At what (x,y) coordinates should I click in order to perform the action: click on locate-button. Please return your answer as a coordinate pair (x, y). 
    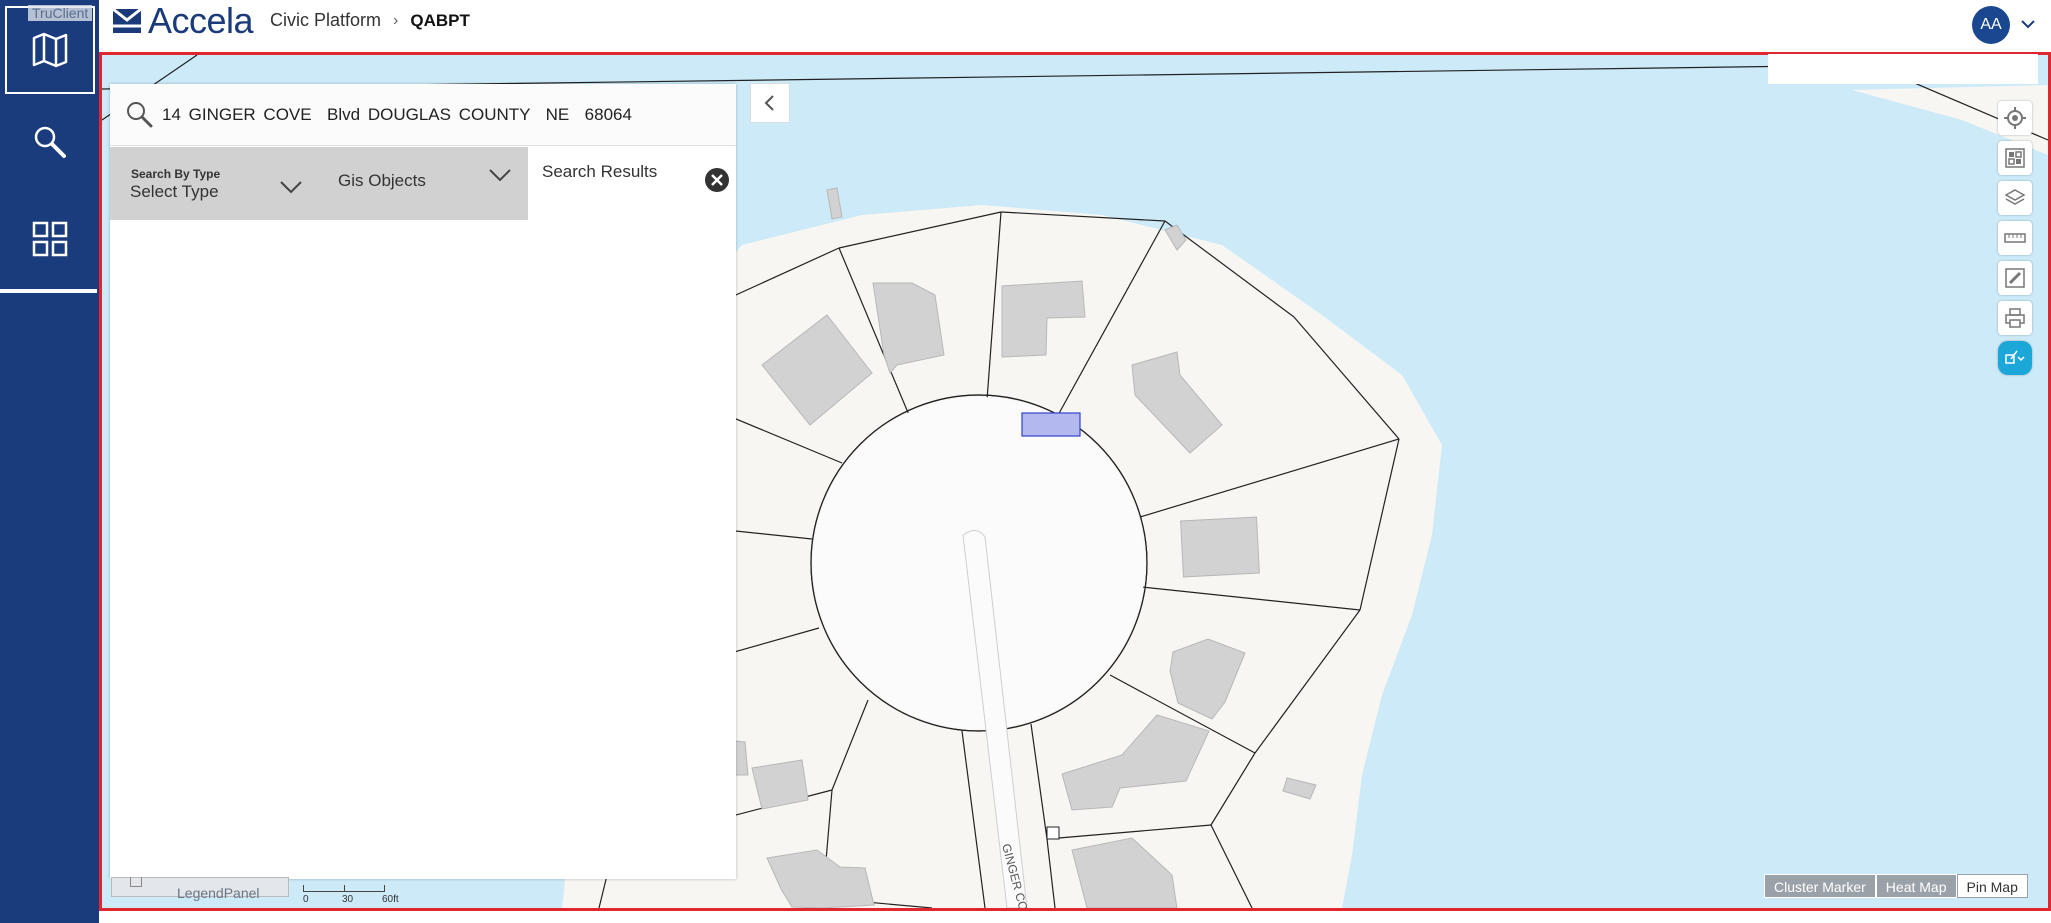
    Looking at the image, I should click on (2015, 118).